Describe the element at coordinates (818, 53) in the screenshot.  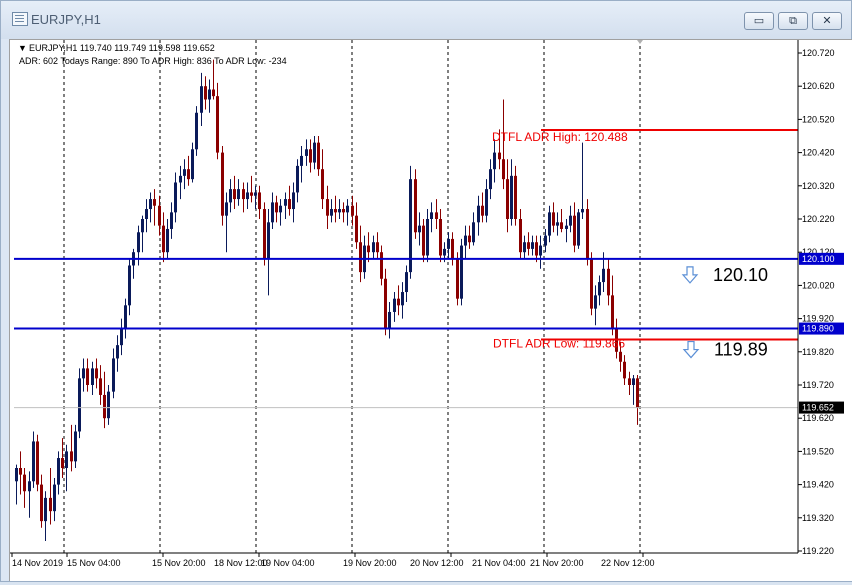
I see `price-tick-label: 120.720` at that location.